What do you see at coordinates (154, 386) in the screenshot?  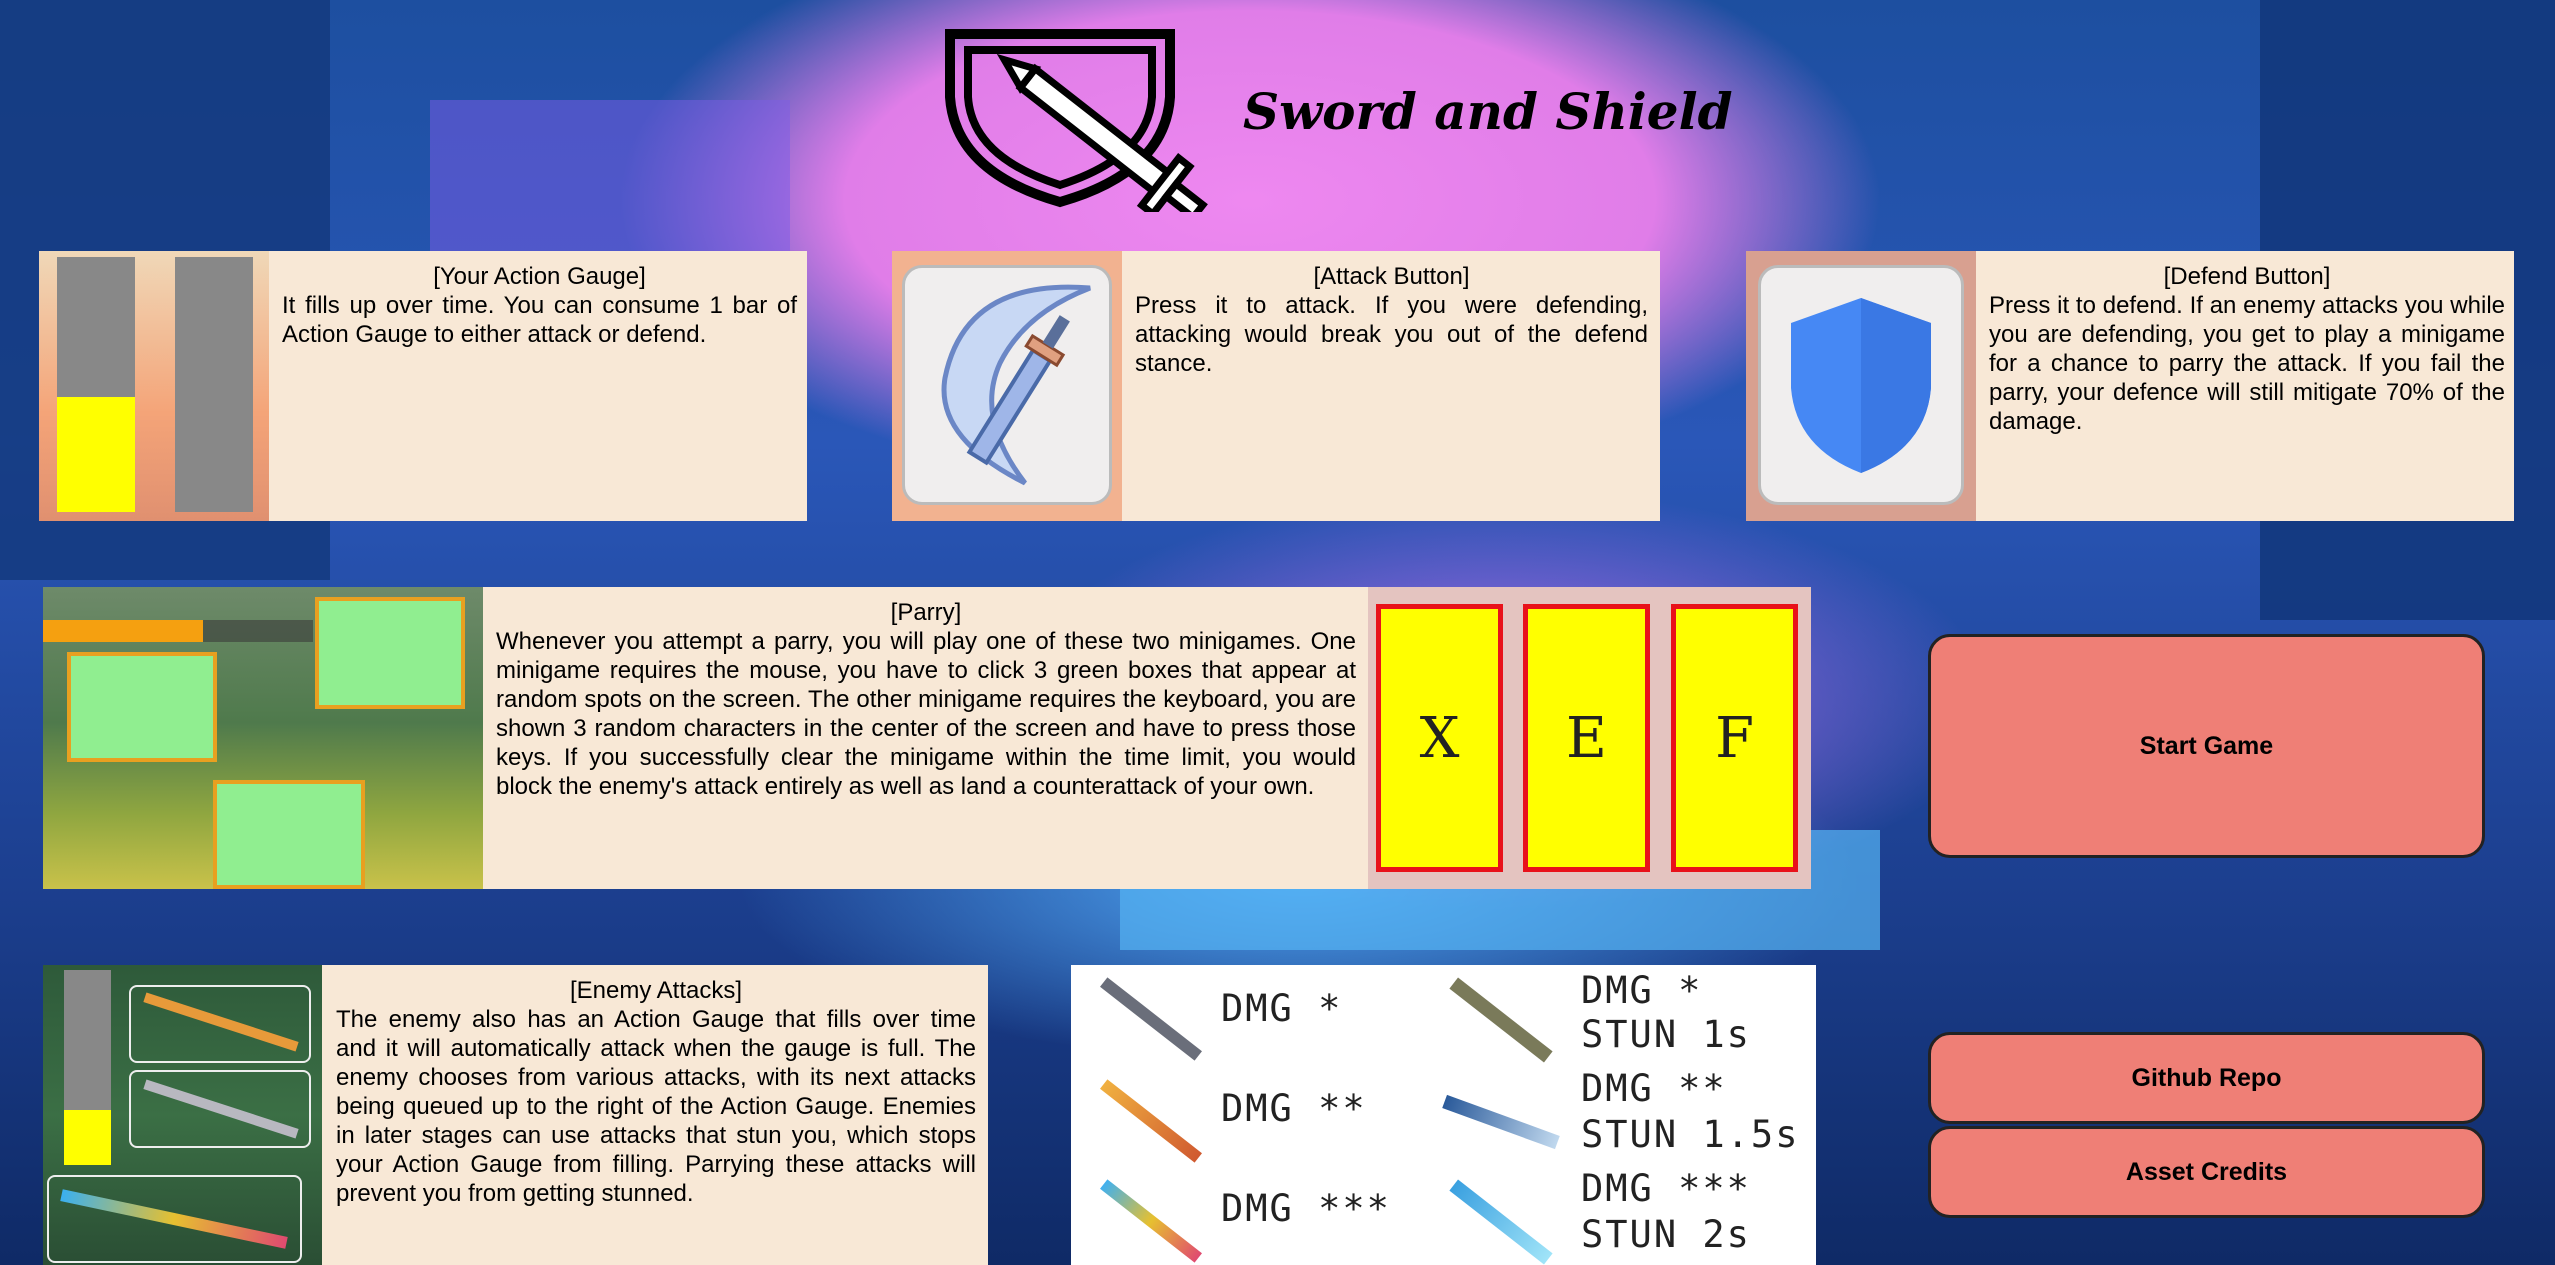 I see `action-gauge-illustration` at bounding box center [154, 386].